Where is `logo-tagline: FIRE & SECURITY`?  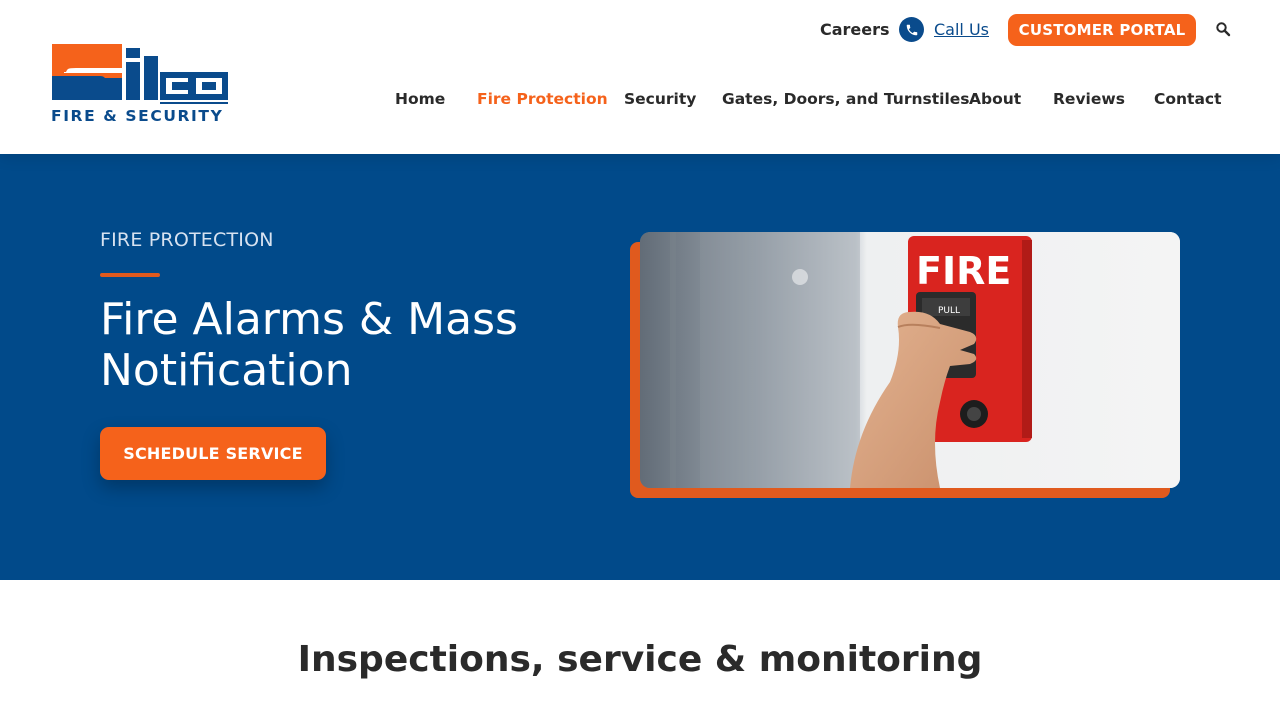
logo-tagline: FIRE & SECURITY is located at coordinates (137, 116).